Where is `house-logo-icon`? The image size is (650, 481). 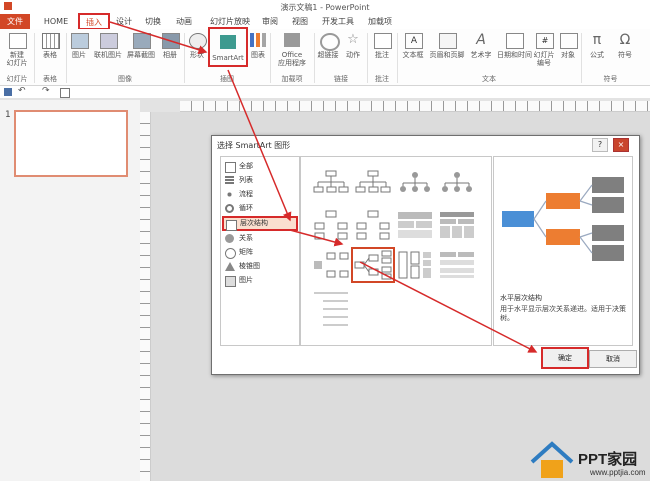 house-logo-icon is located at coordinates (552, 459).